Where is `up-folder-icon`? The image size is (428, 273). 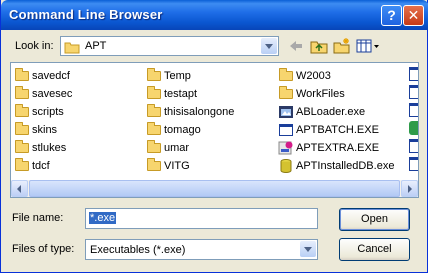
up-folder-icon is located at coordinates (319, 46).